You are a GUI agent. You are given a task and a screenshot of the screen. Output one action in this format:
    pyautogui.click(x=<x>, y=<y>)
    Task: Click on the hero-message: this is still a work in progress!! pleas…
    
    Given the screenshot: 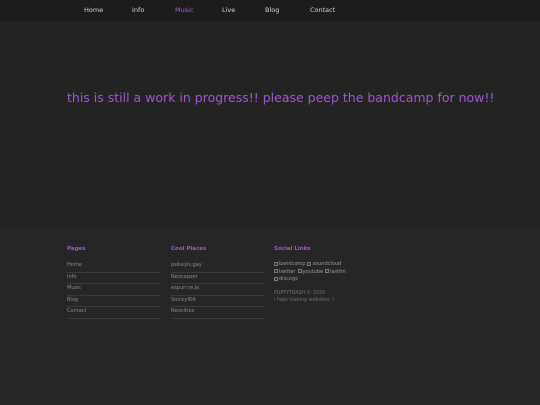 What is the action you would take?
    pyautogui.click(x=281, y=97)
    